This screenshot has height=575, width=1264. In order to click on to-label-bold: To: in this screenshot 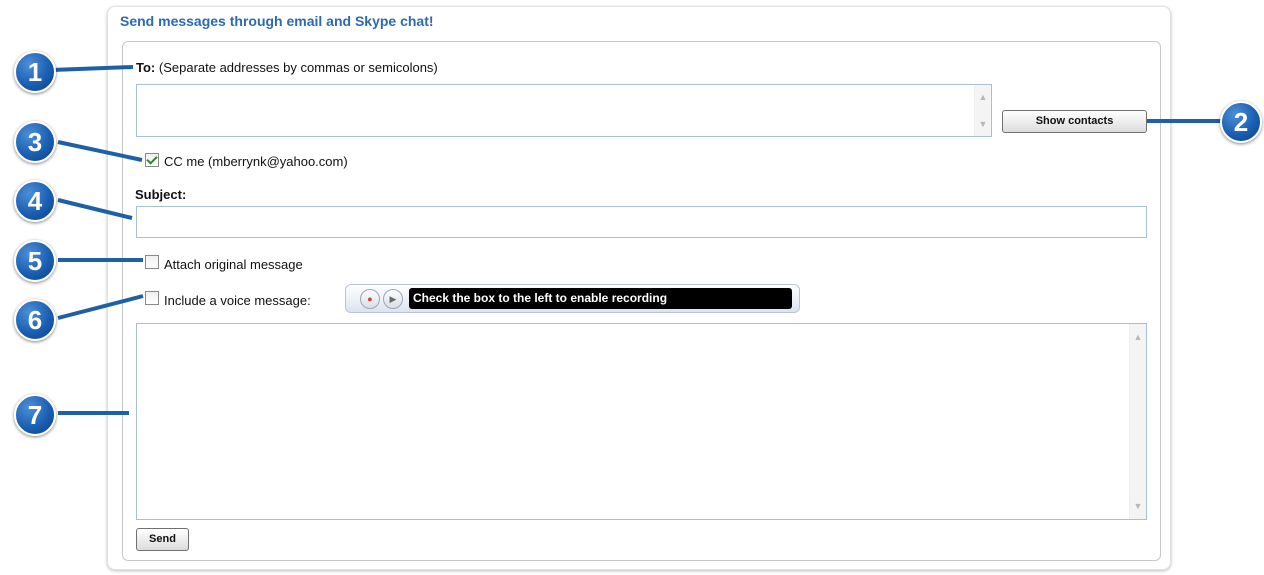, I will do `click(146, 67)`.